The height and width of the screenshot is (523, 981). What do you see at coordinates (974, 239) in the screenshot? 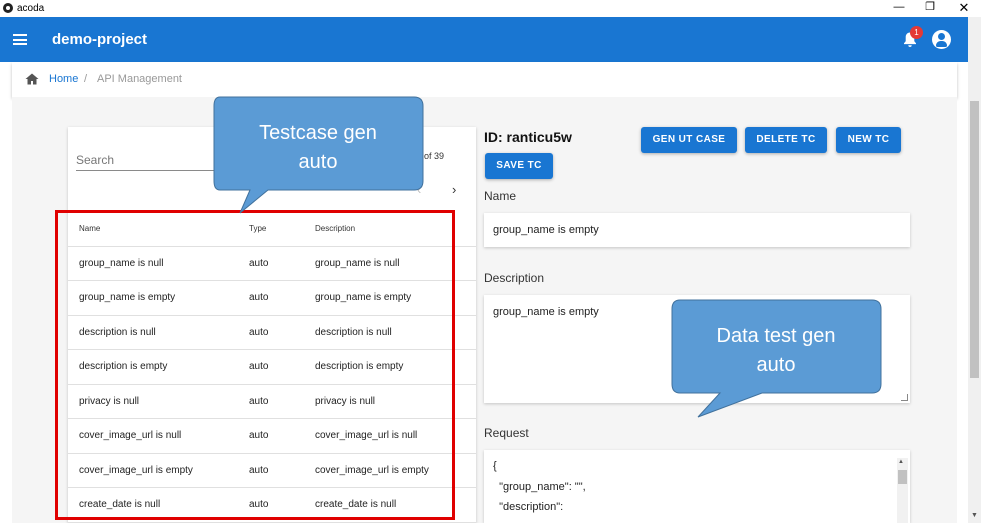
I see `scrollbar-thumb` at bounding box center [974, 239].